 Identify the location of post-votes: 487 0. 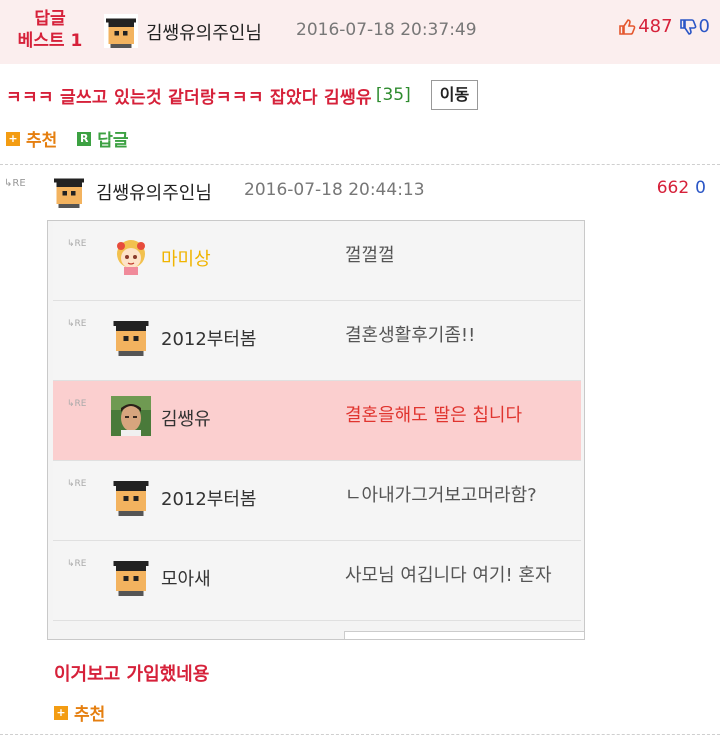
(664, 26).